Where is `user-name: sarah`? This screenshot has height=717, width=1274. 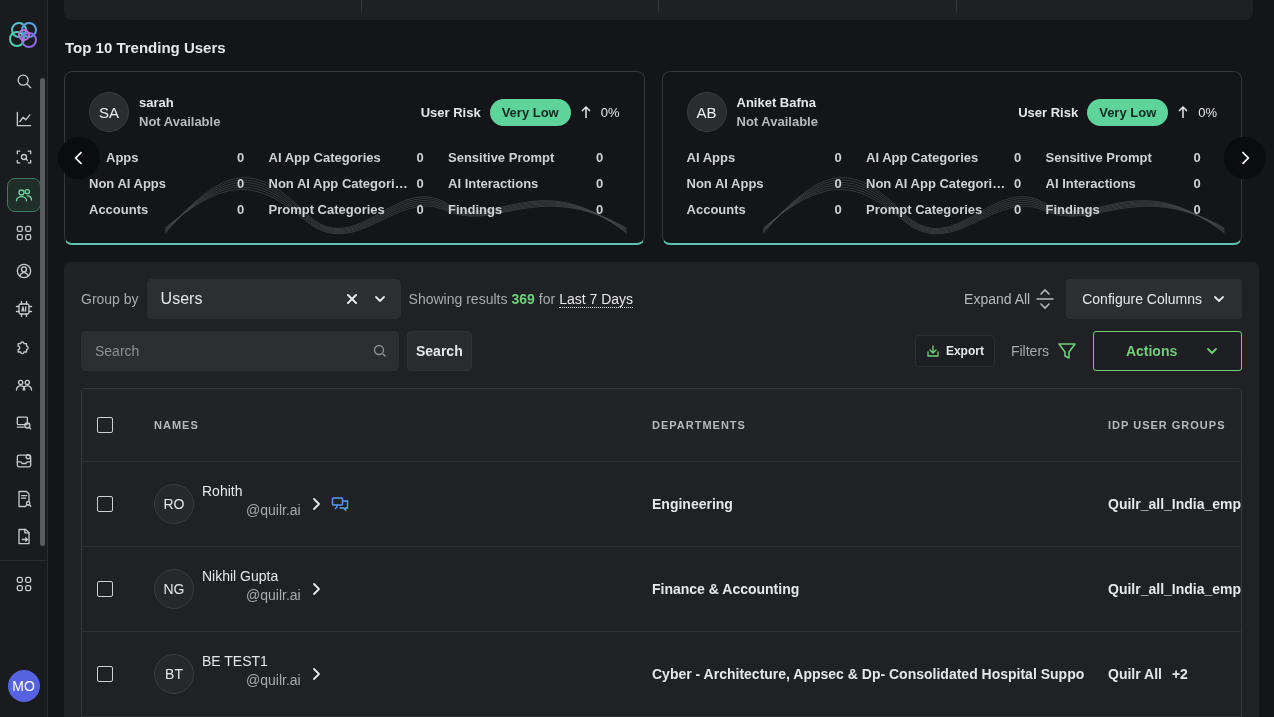 user-name: sarah is located at coordinates (157, 102).